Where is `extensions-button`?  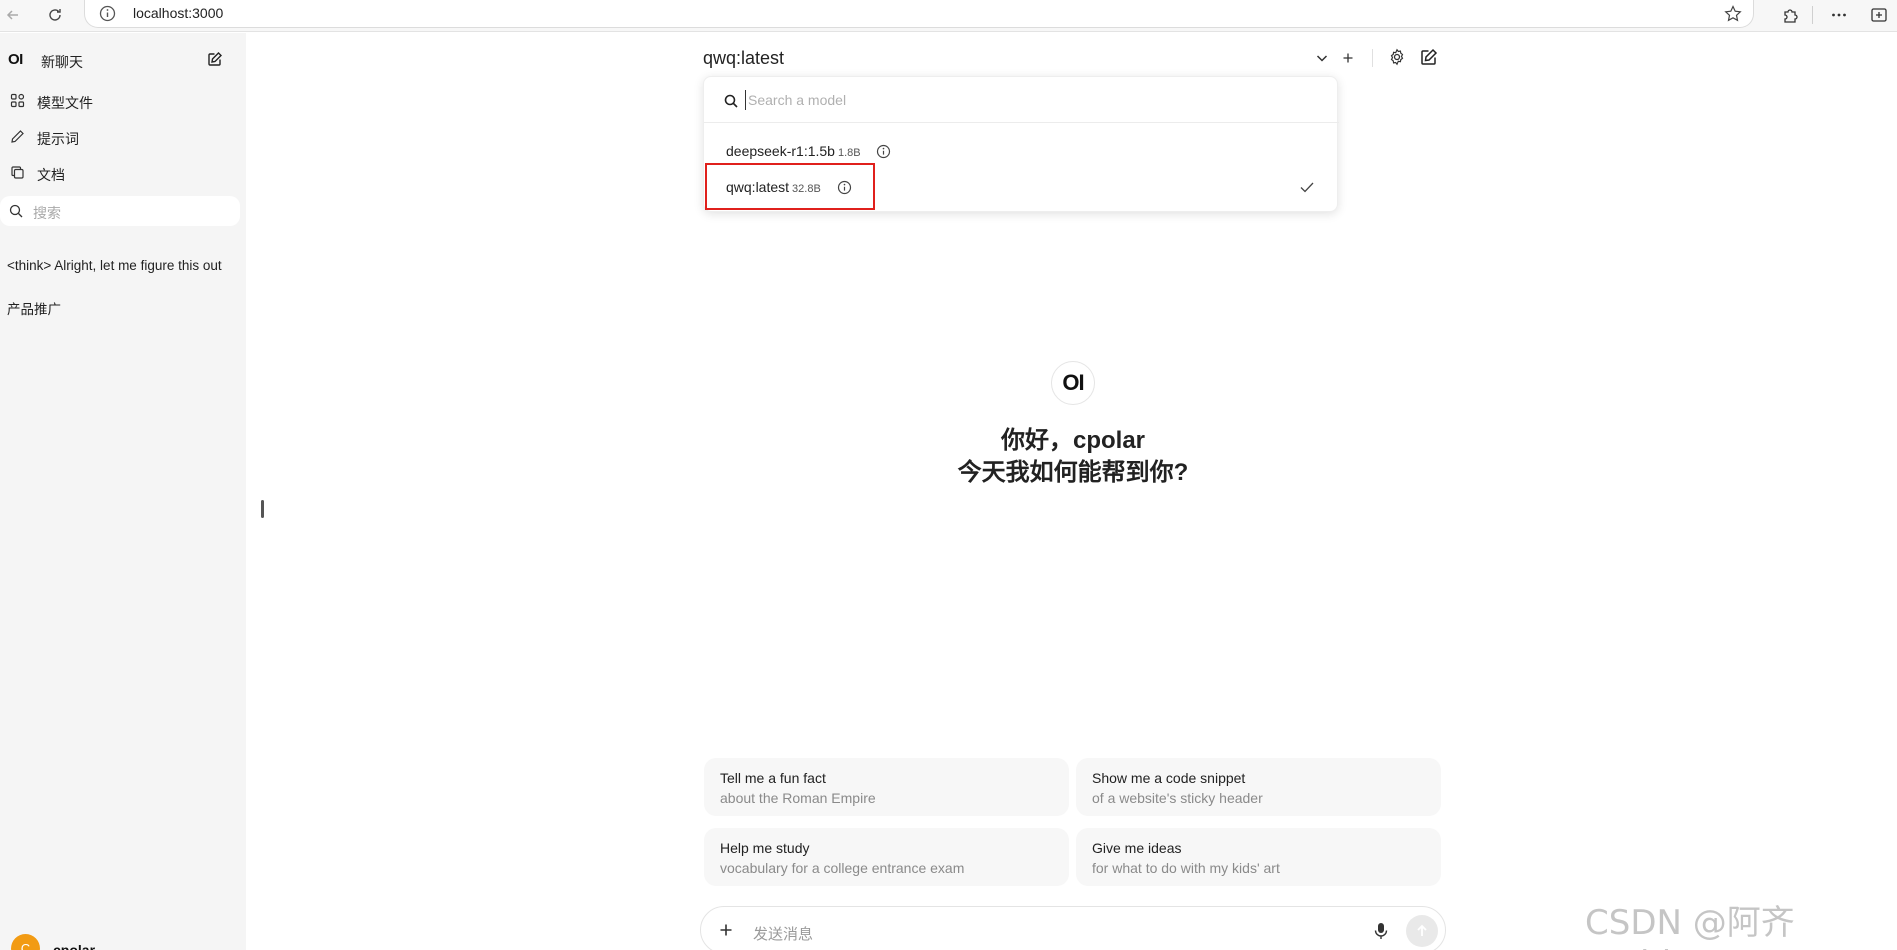 extensions-button is located at coordinates (1791, 15).